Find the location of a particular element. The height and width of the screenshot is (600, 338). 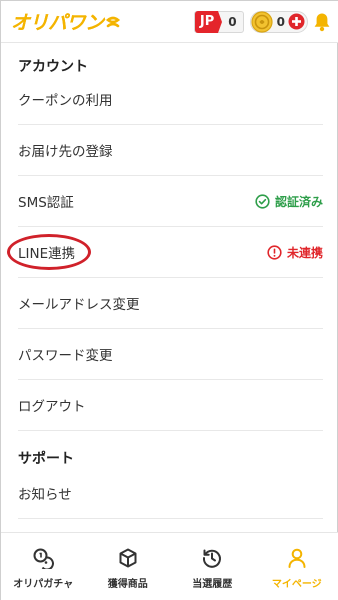

sms-status-text: 認証済み is located at coordinates (298, 201).